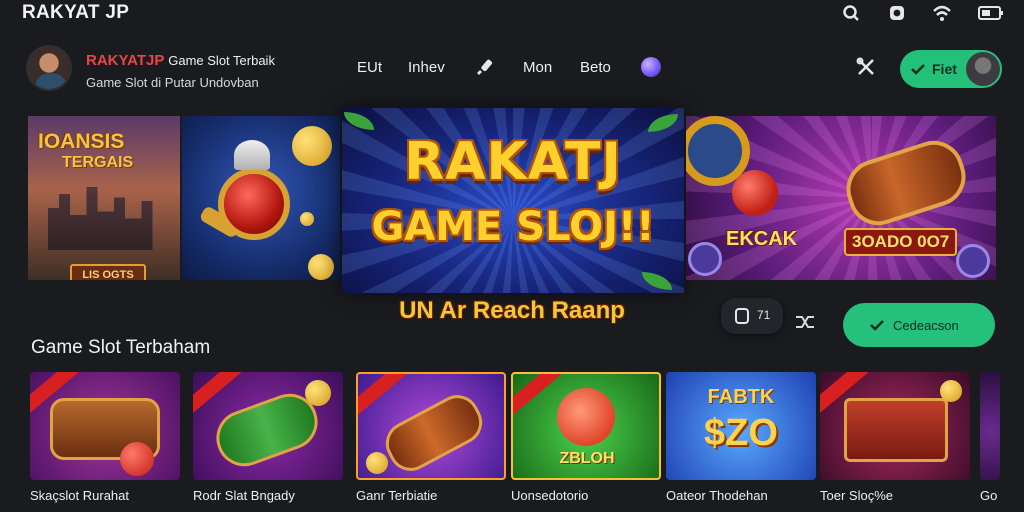  I want to click on tile-a-title: IOANSIS, so click(81, 141).